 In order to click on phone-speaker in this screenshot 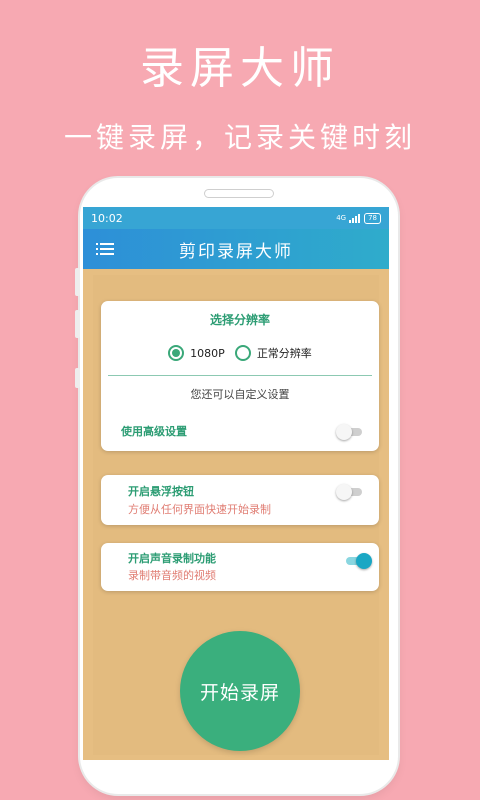, I will do `click(239, 193)`.